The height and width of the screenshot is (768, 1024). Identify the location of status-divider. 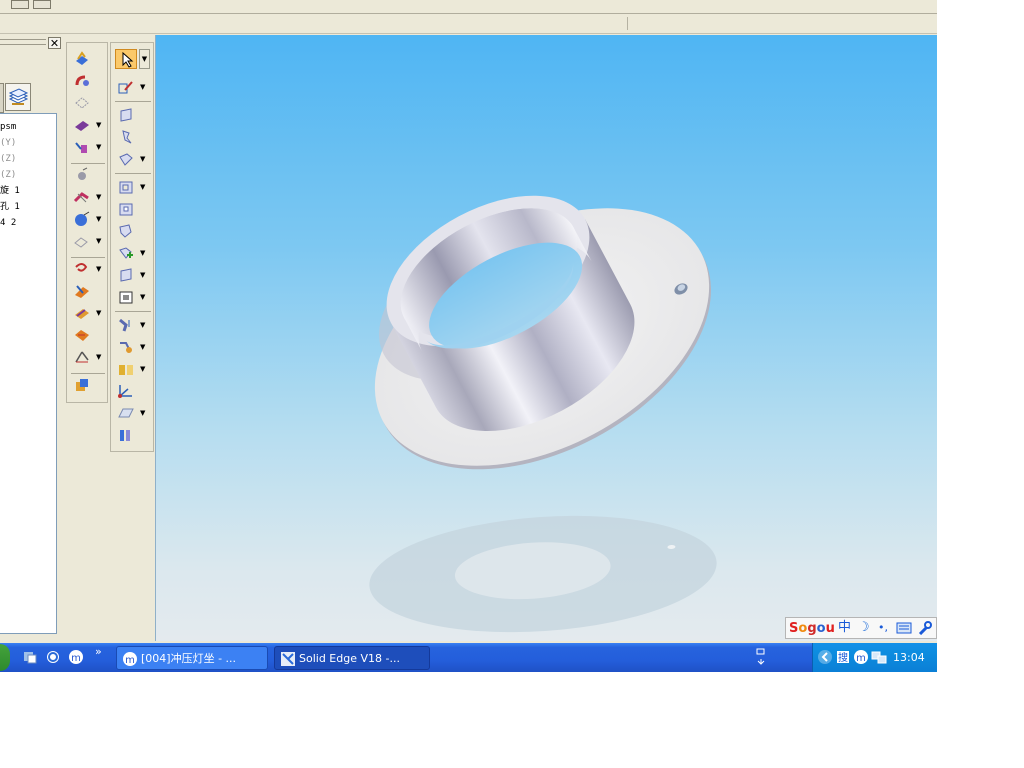
(627, 23).